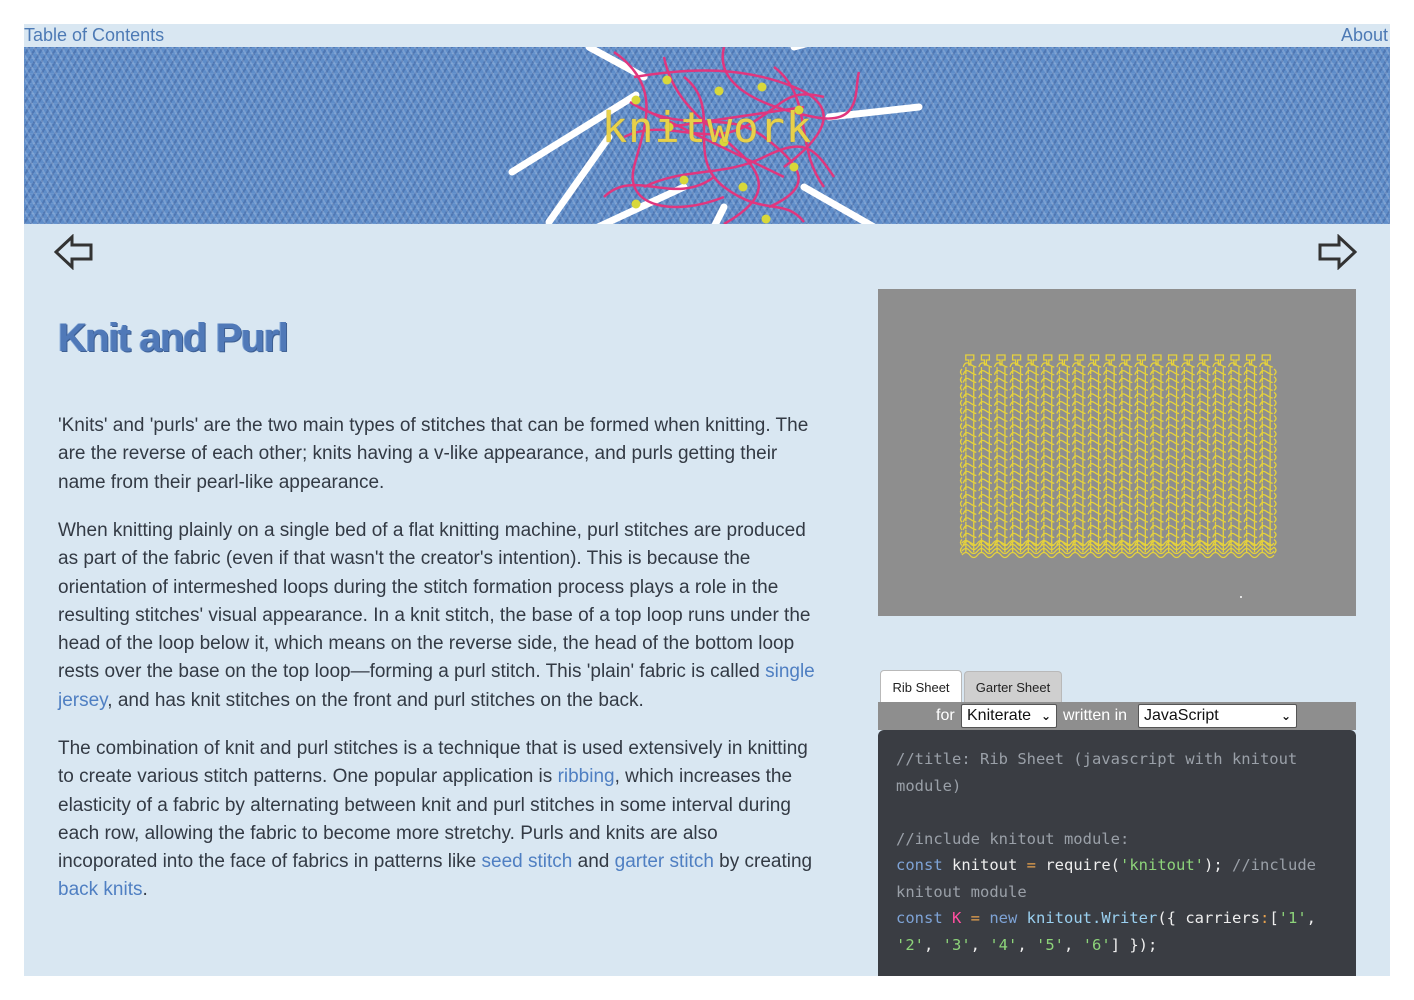 This screenshot has width=1414, height=1000. What do you see at coordinates (586, 776) in the screenshot?
I see `ribbing-link: ribbing` at bounding box center [586, 776].